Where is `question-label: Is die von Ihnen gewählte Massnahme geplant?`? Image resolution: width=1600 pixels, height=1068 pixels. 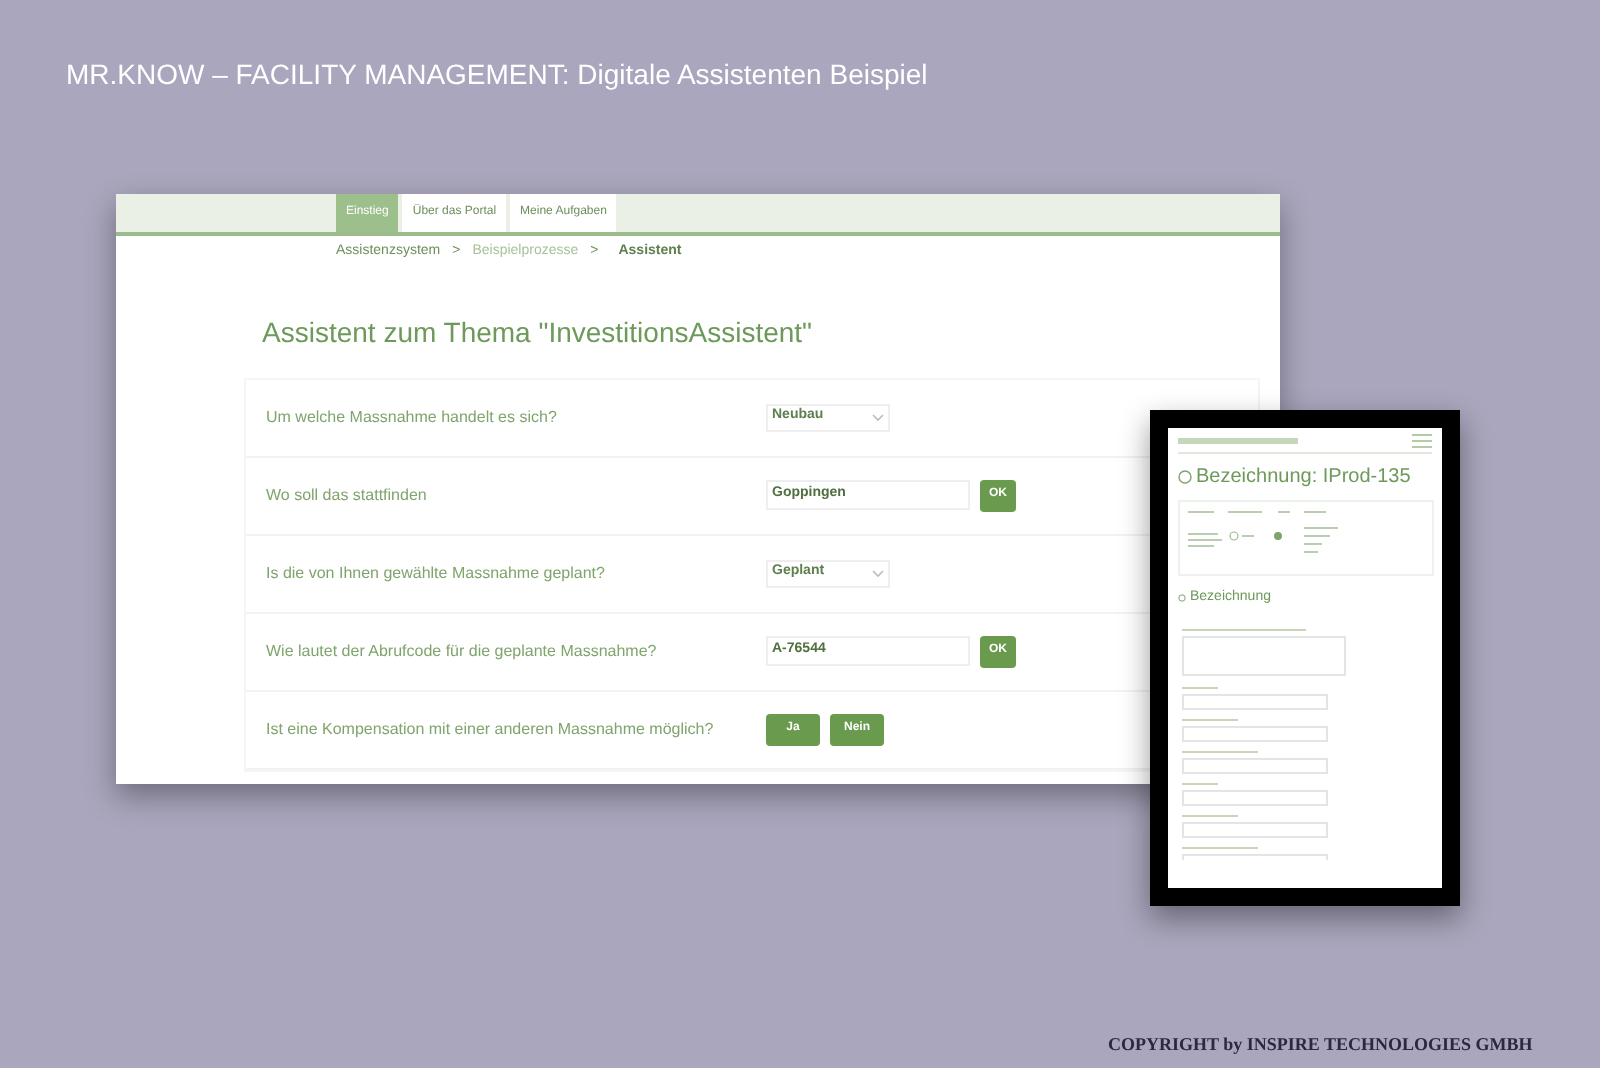
question-label: Is die von Ihnen gewählte Massnahme geplant? is located at coordinates (436, 573).